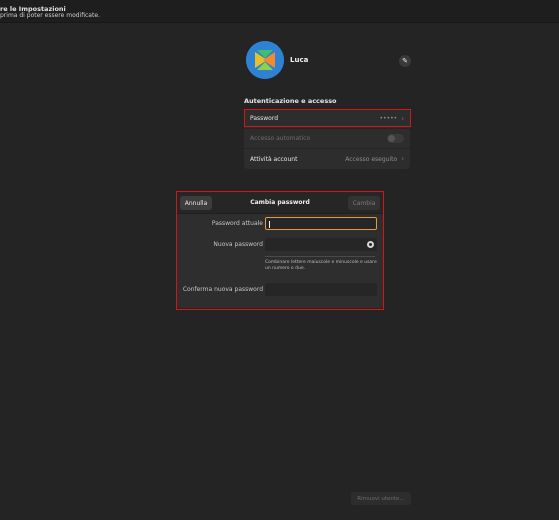 The image size is (559, 520). I want to click on password-label: Password, so click(264, 118).